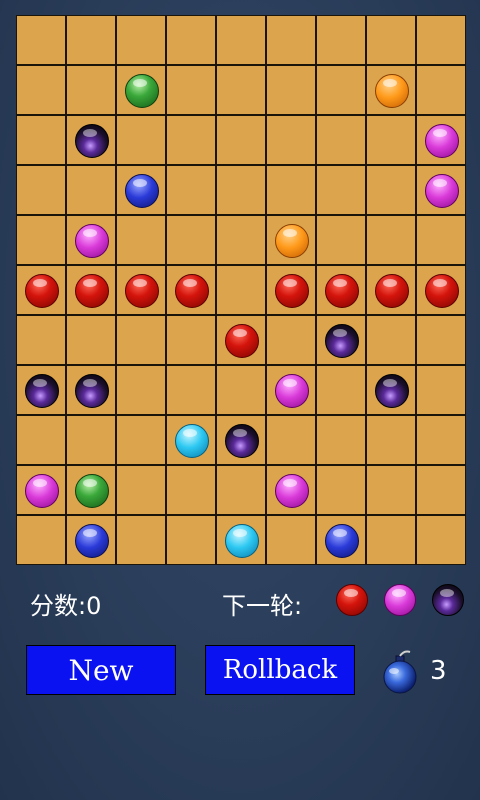 The width and height of the screenshot is (480, 800). What do you see at coordinates (280, 670) in the screenshot?
I see `rollback-button: Rollback` at bounding box center [280, 670].